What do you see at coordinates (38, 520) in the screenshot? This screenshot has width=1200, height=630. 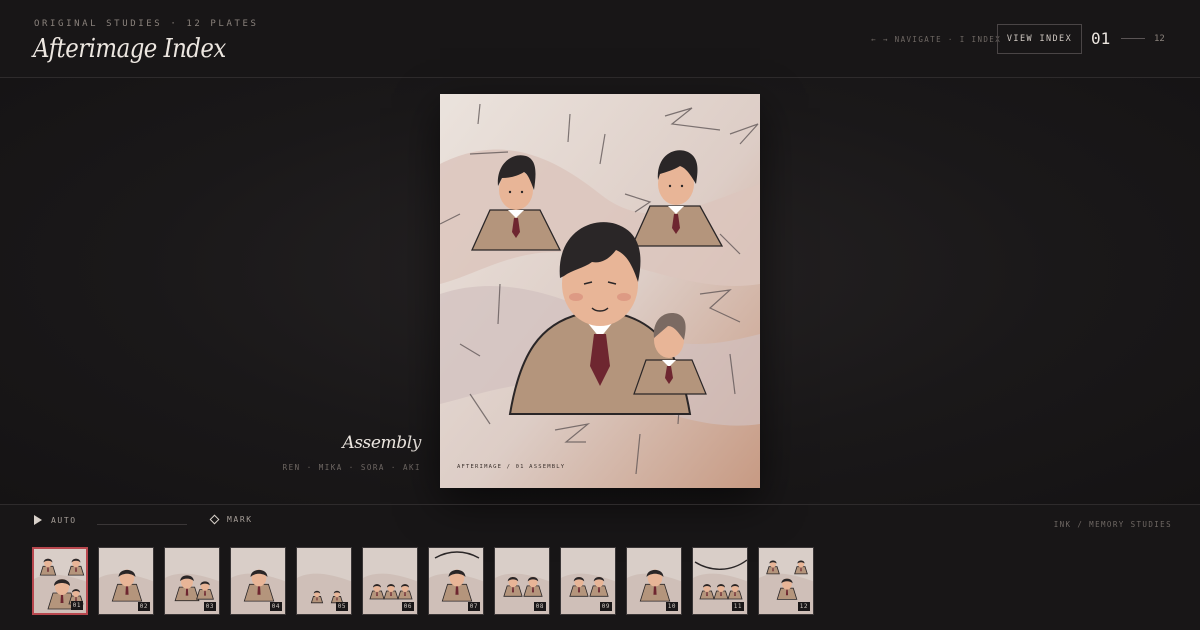 I see `play-icon` at bounding box center [38, 520].